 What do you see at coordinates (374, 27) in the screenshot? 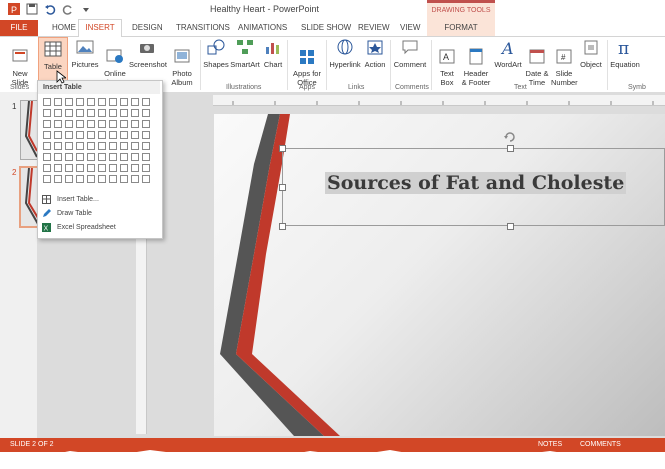
I see `tab-review: REVIEW` at bounding box center [374, 27].